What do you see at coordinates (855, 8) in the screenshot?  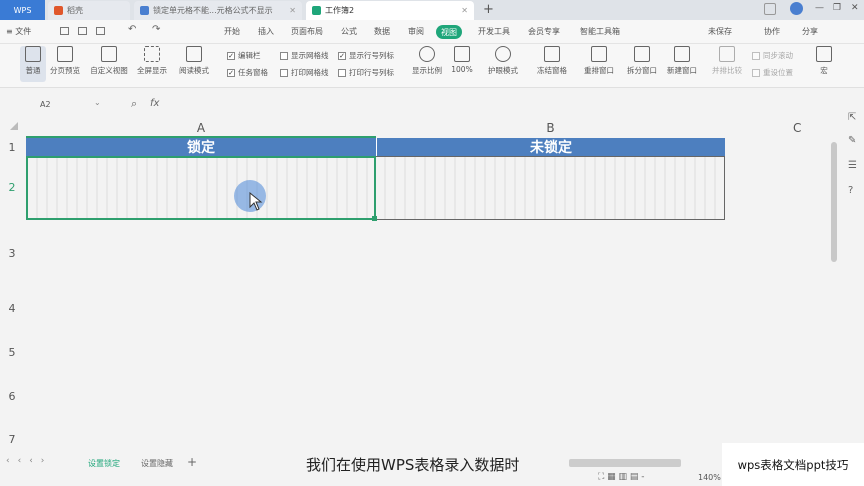 I see `close-window-button: ✕` at bounding box center [855, 8].